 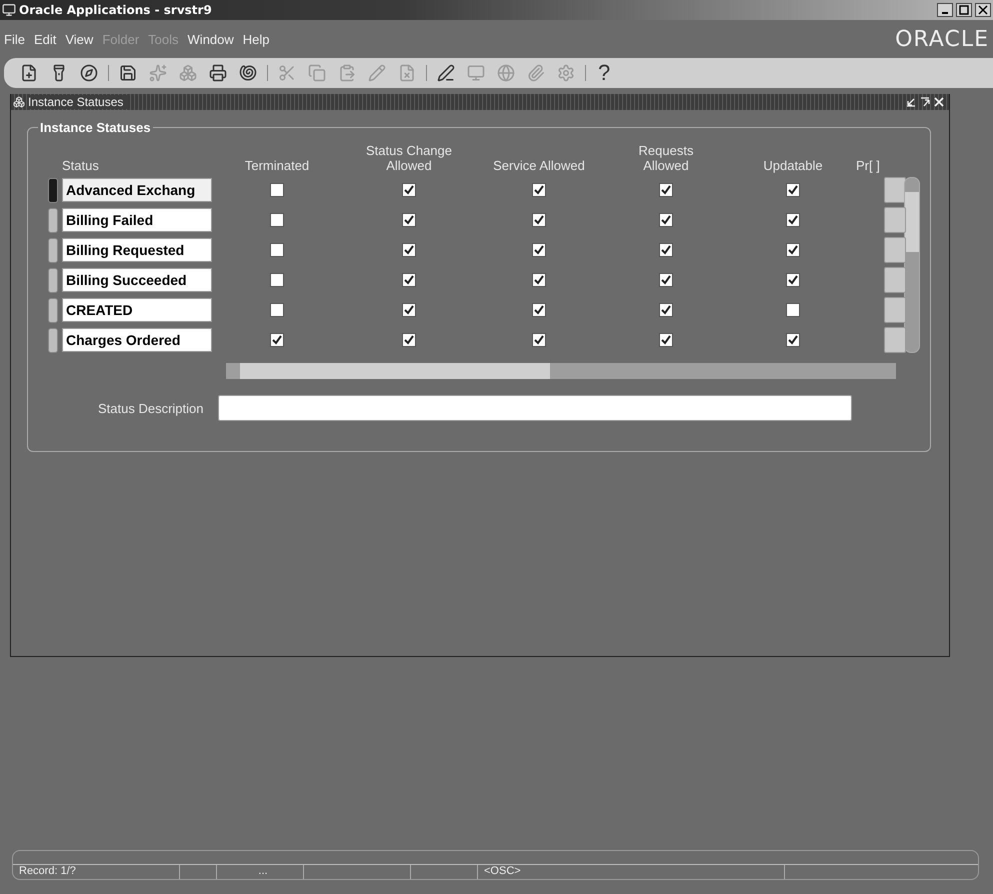 I want to click on form-title: Instance Statuses, so click(x=79, y=102).